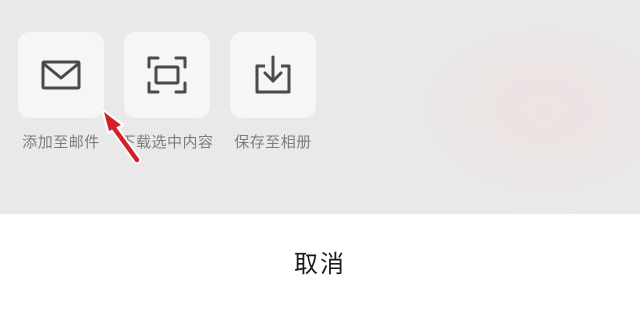  Describe the element at coordinates (273, 142) in the screenshot. I see `save-to-album-label: 保存至相册` at that location.